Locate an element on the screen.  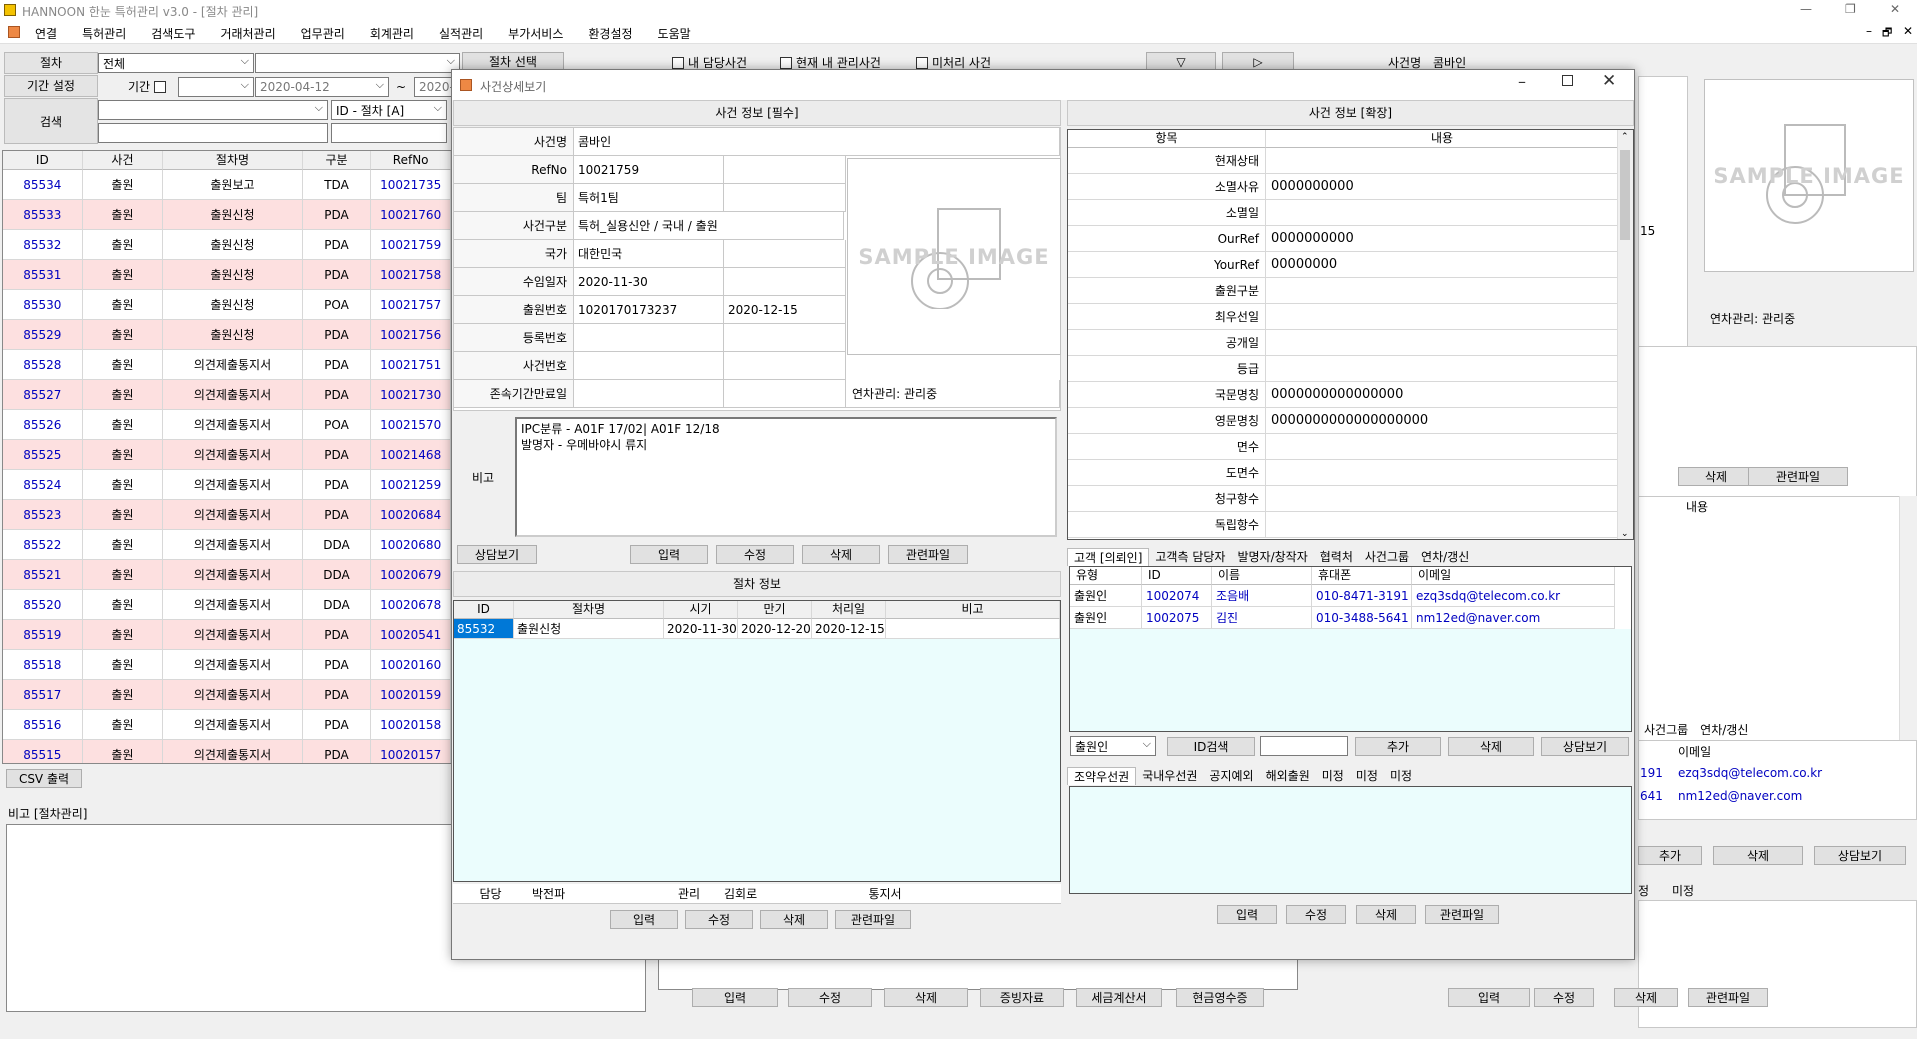
menu-search-tools: 검색도구 is located at coordinates (173, 33).